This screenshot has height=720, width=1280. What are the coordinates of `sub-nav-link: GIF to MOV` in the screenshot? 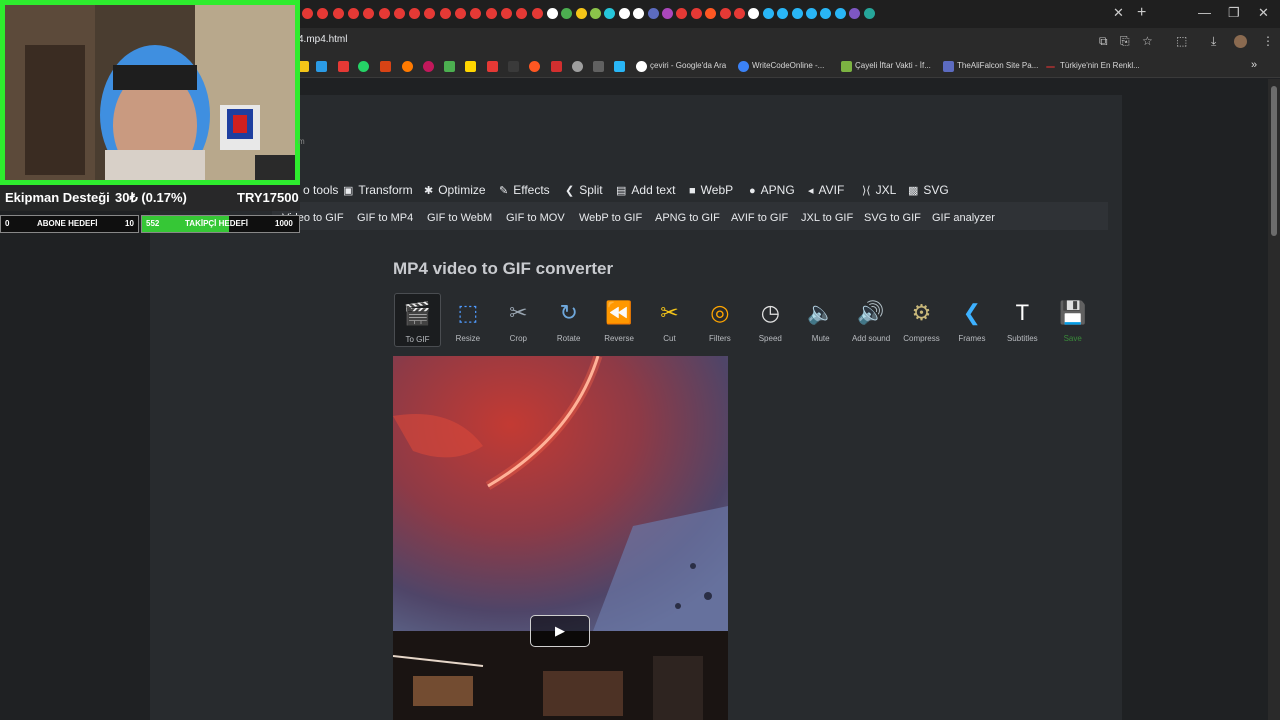 It's located at (535, 218).